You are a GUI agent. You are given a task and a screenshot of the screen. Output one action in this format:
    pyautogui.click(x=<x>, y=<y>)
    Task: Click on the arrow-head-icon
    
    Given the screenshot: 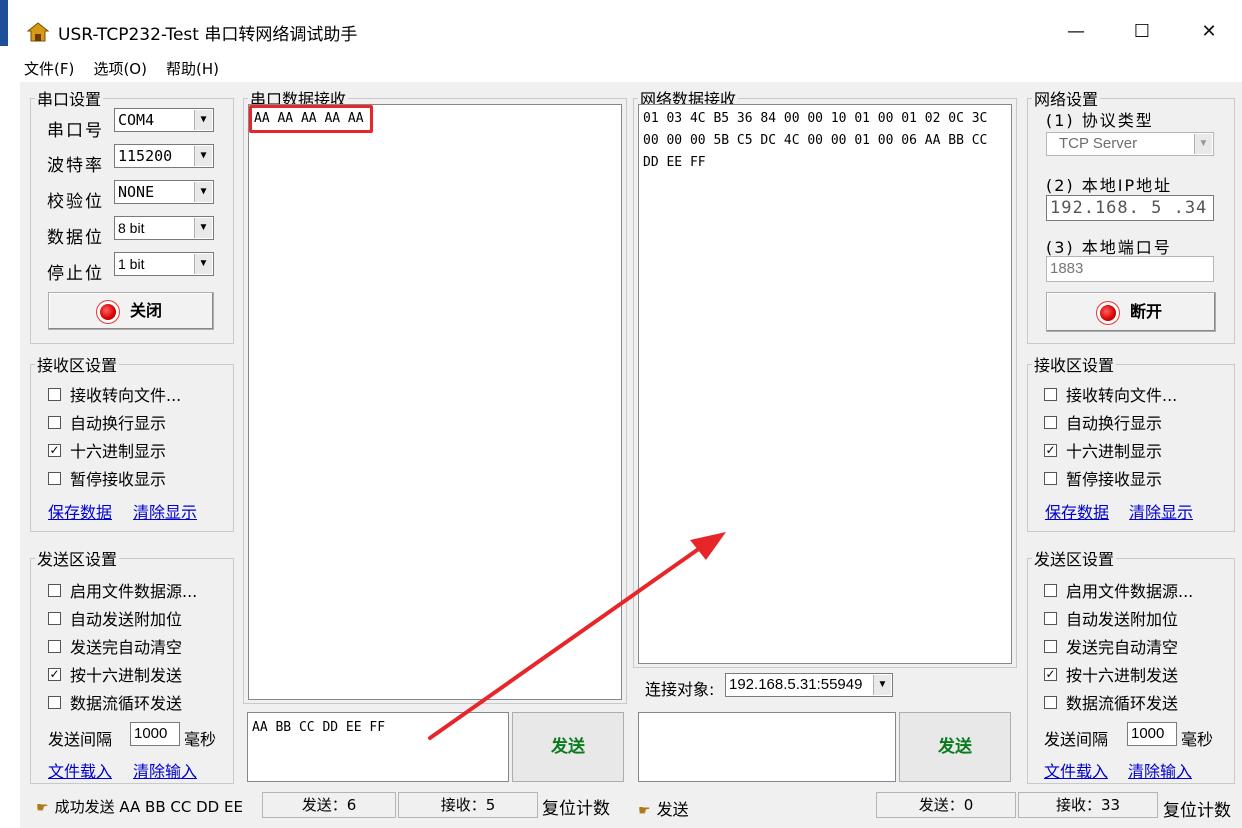 What is the action you would take?
    pyautogui.click(x=708, y=546)
    